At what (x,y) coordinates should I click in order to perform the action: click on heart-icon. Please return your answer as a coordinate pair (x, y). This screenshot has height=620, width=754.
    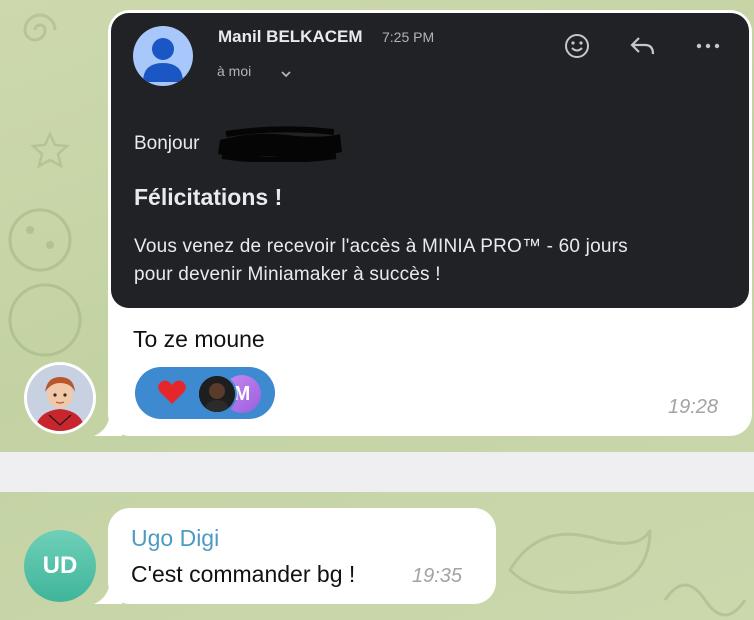
    Looking at the image, I should click on (172, 392).